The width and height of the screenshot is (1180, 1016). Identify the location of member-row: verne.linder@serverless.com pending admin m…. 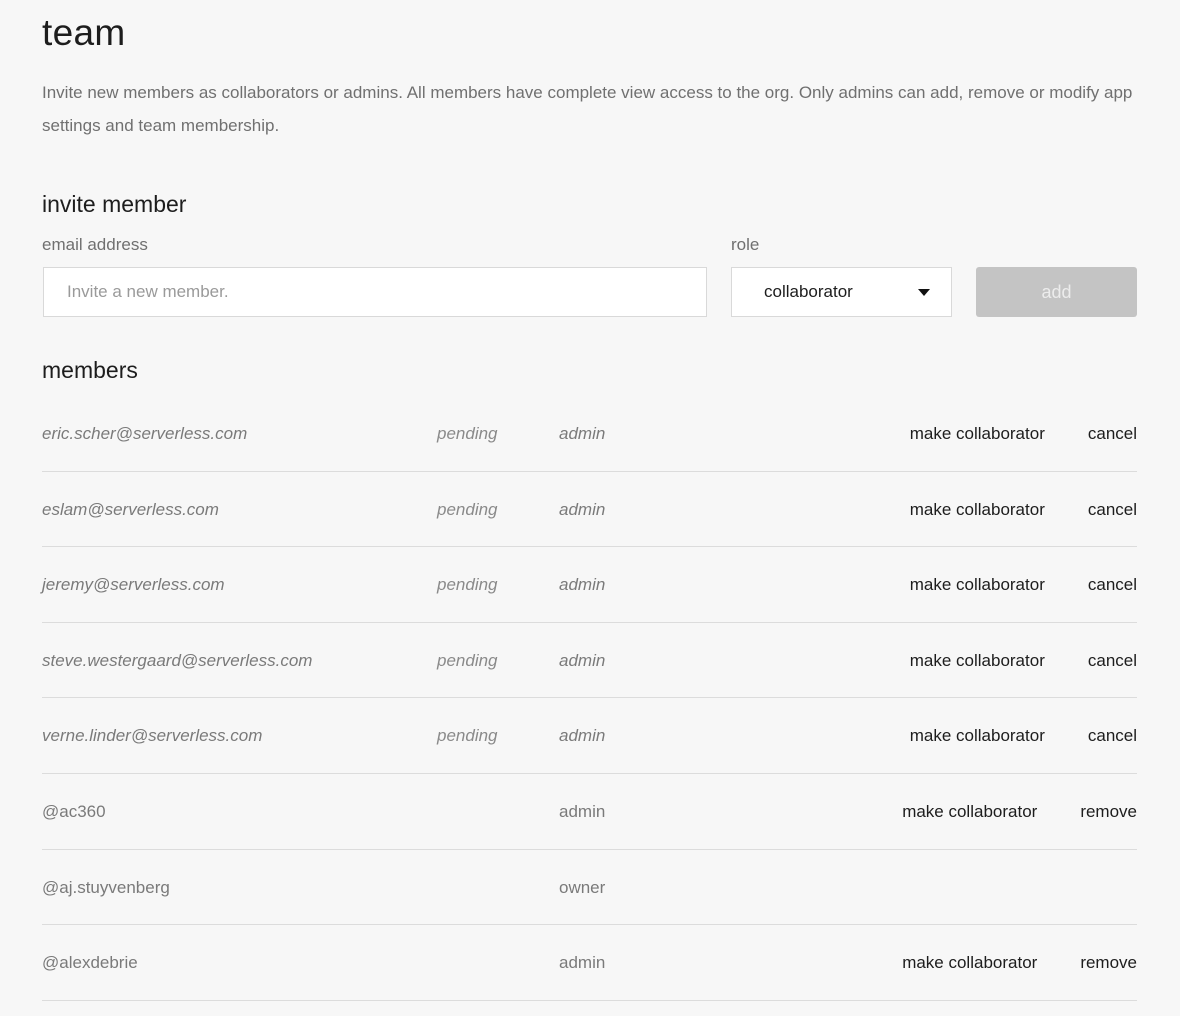
(589, 736).